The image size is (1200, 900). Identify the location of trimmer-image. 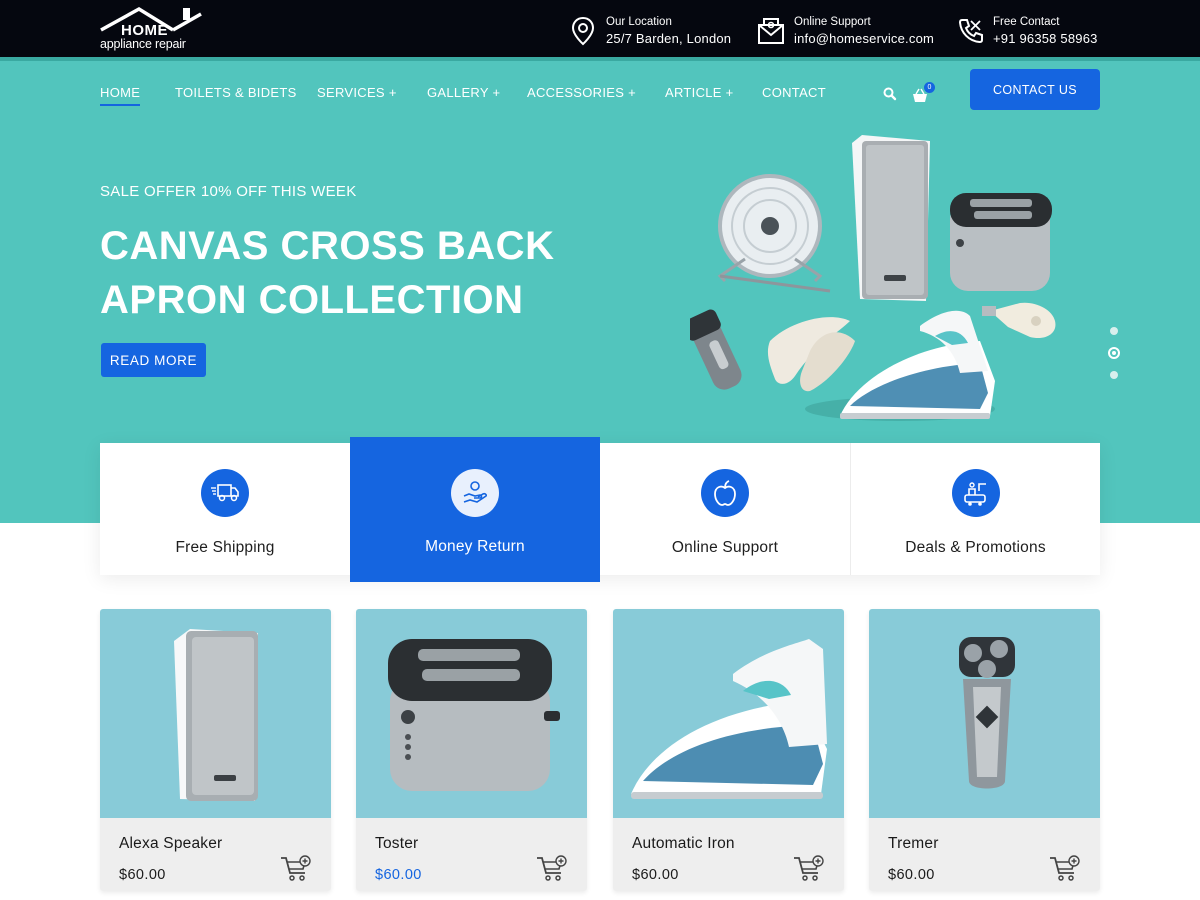
(987, 713).